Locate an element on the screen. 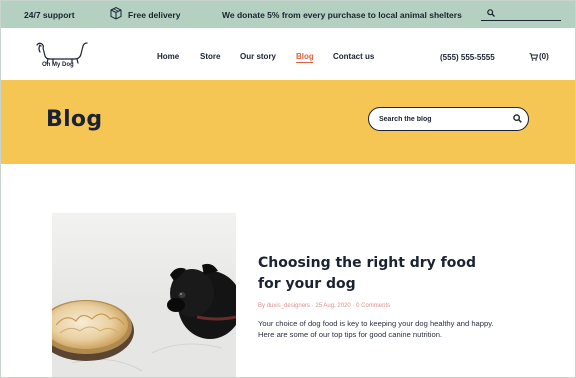 Image resolution: width=576 pixels, height=378 pixels. nav-blog: Blog is located at coordinates (305, 56).